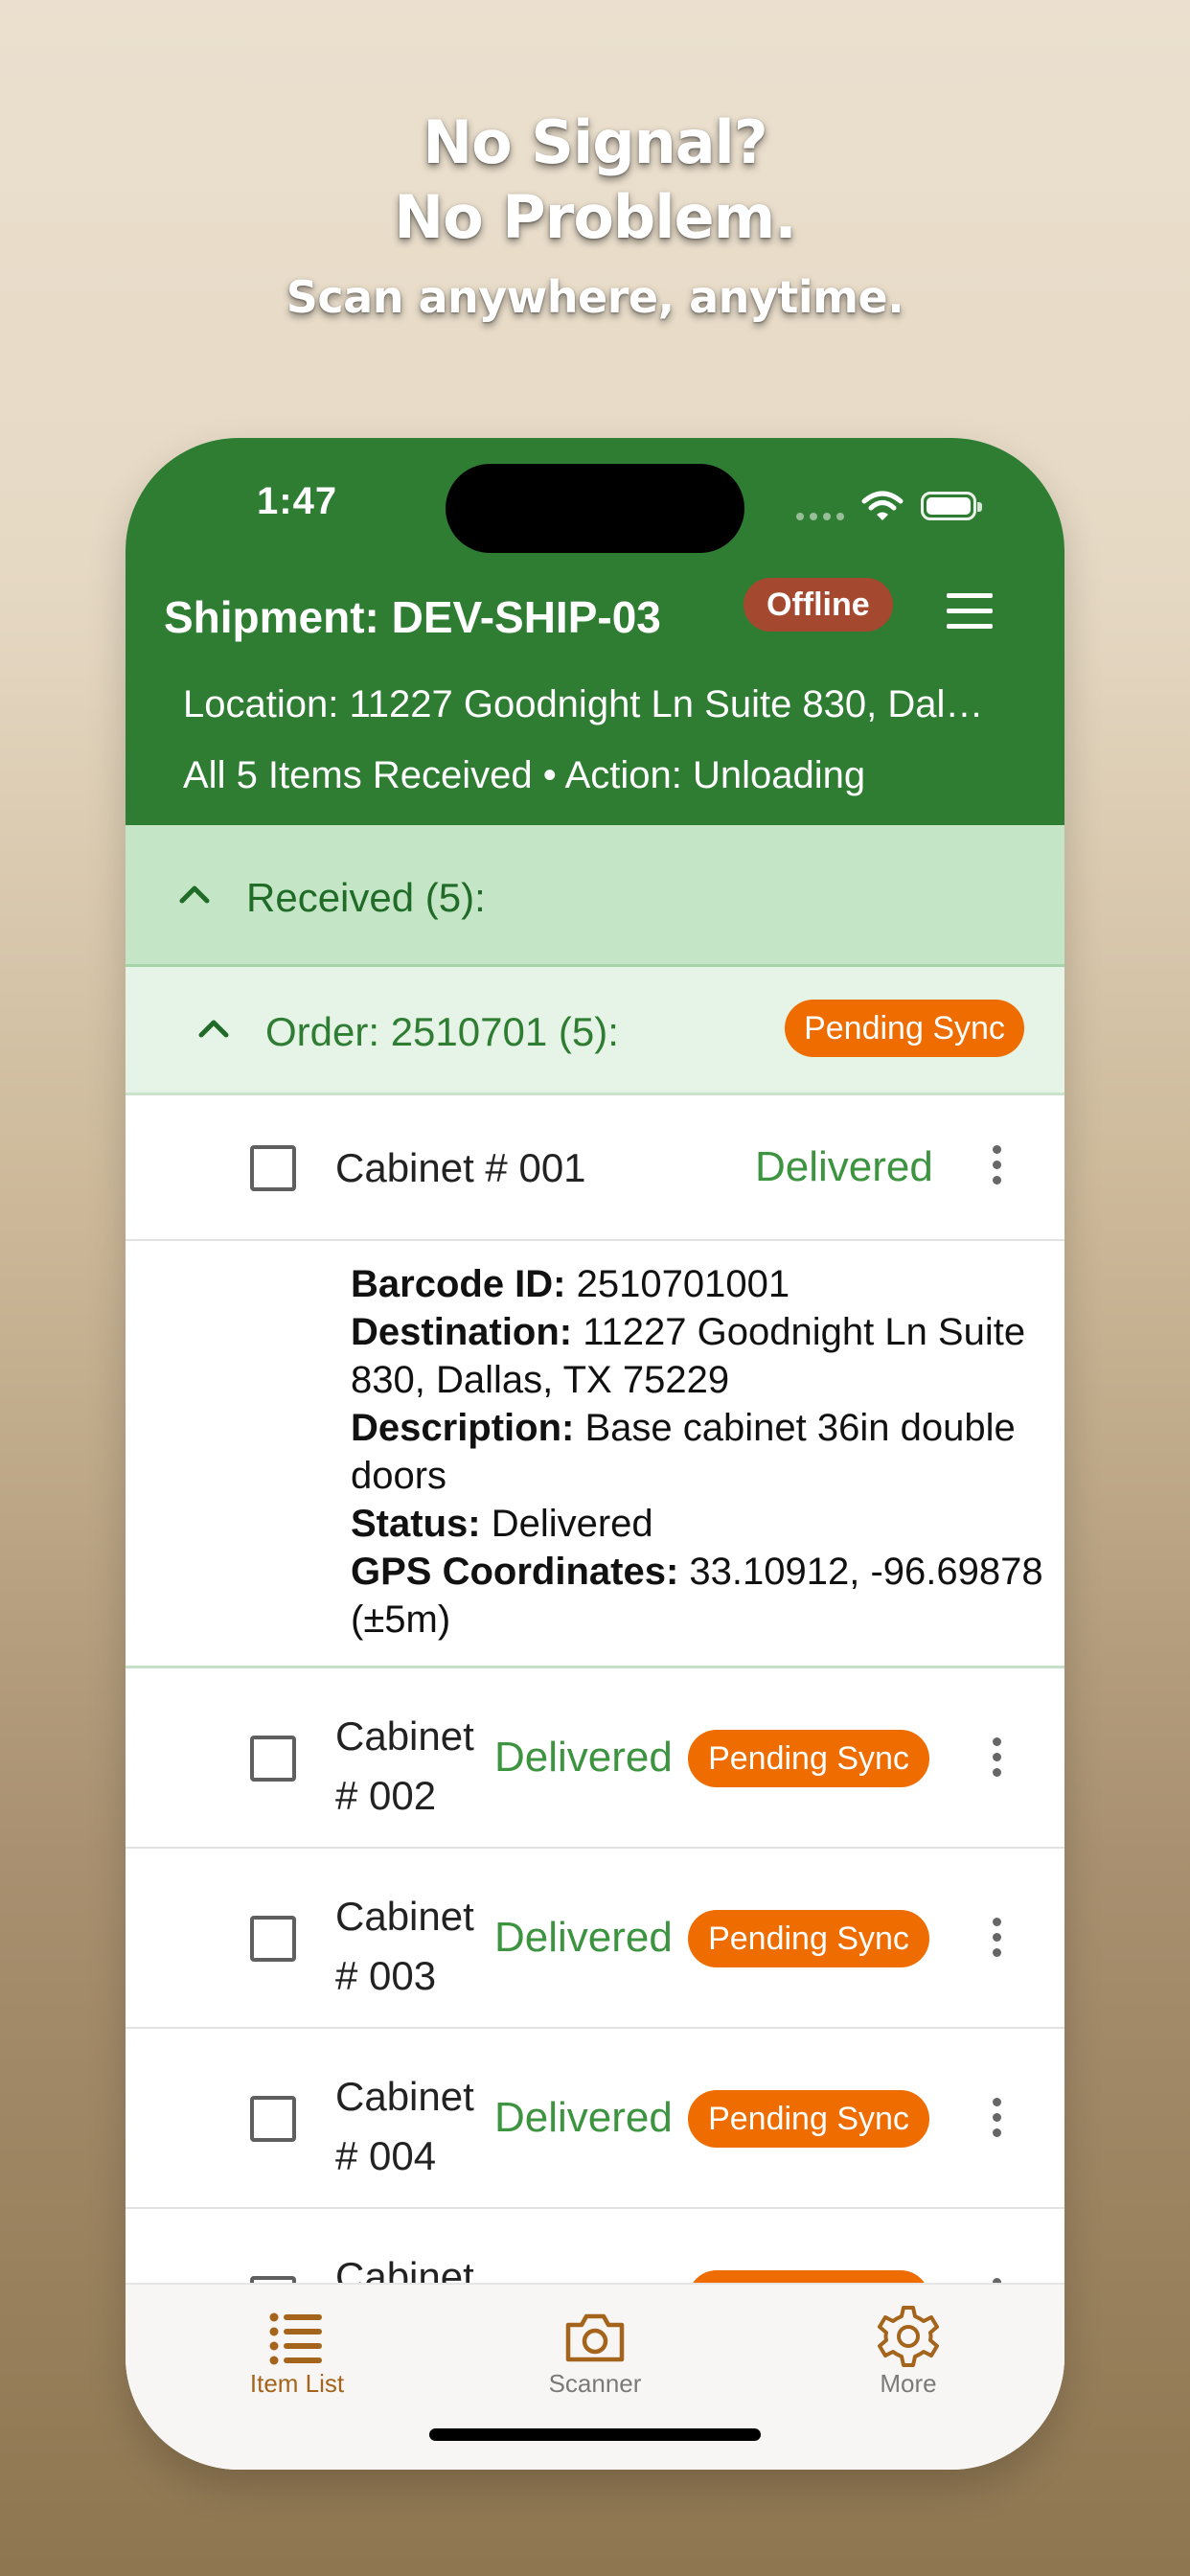 Image resolution: width=1190 pixels, height=2576 pixels. What do you see at coordinates (405, 2126) in the screenshot?
I see `item-name: Cabinet # 004` at bounding box center [405, 2126].